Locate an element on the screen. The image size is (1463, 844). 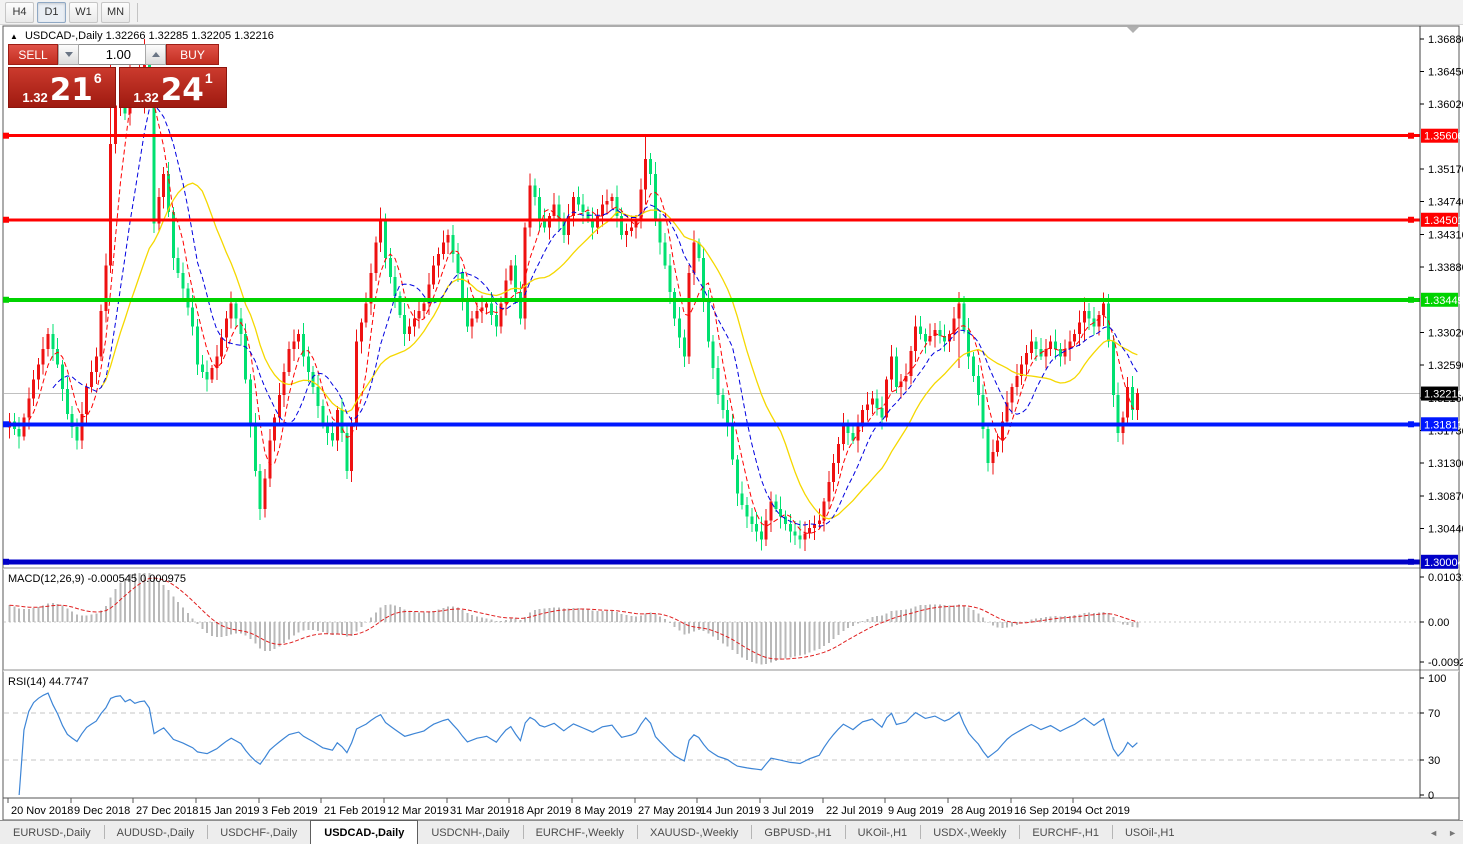
svg-text: 0 is located at coordinates (1431, 796).